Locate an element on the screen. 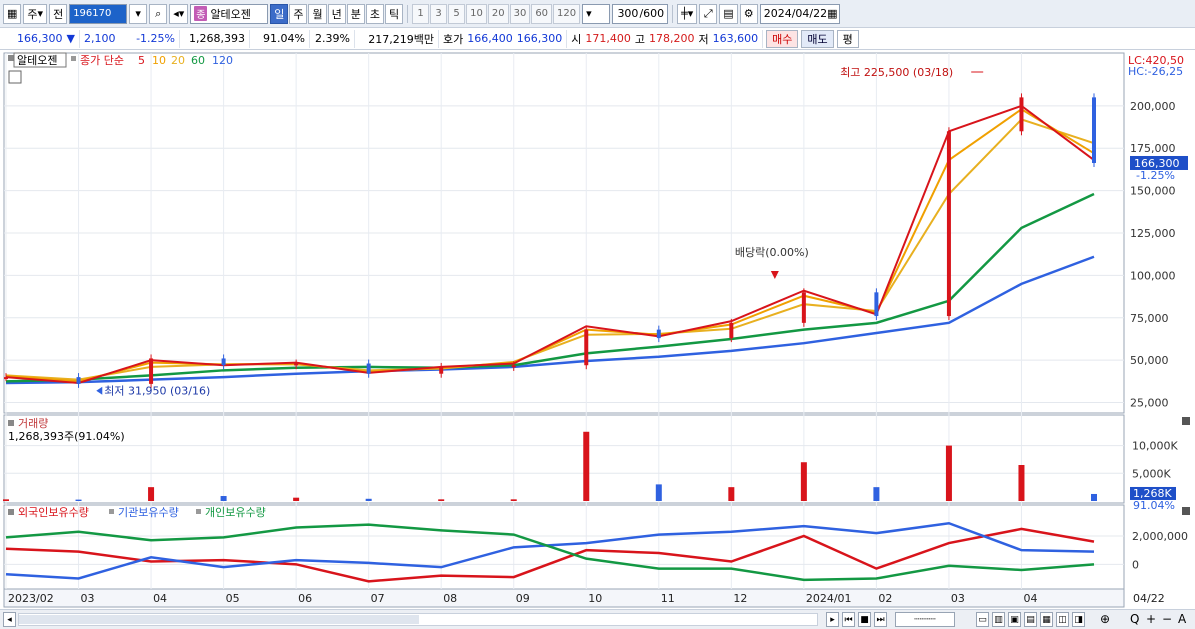 Image resolution: width=1195 pixels, height=629 pixels. type-select: 주 ▾ is located at coordinates (35, 13).